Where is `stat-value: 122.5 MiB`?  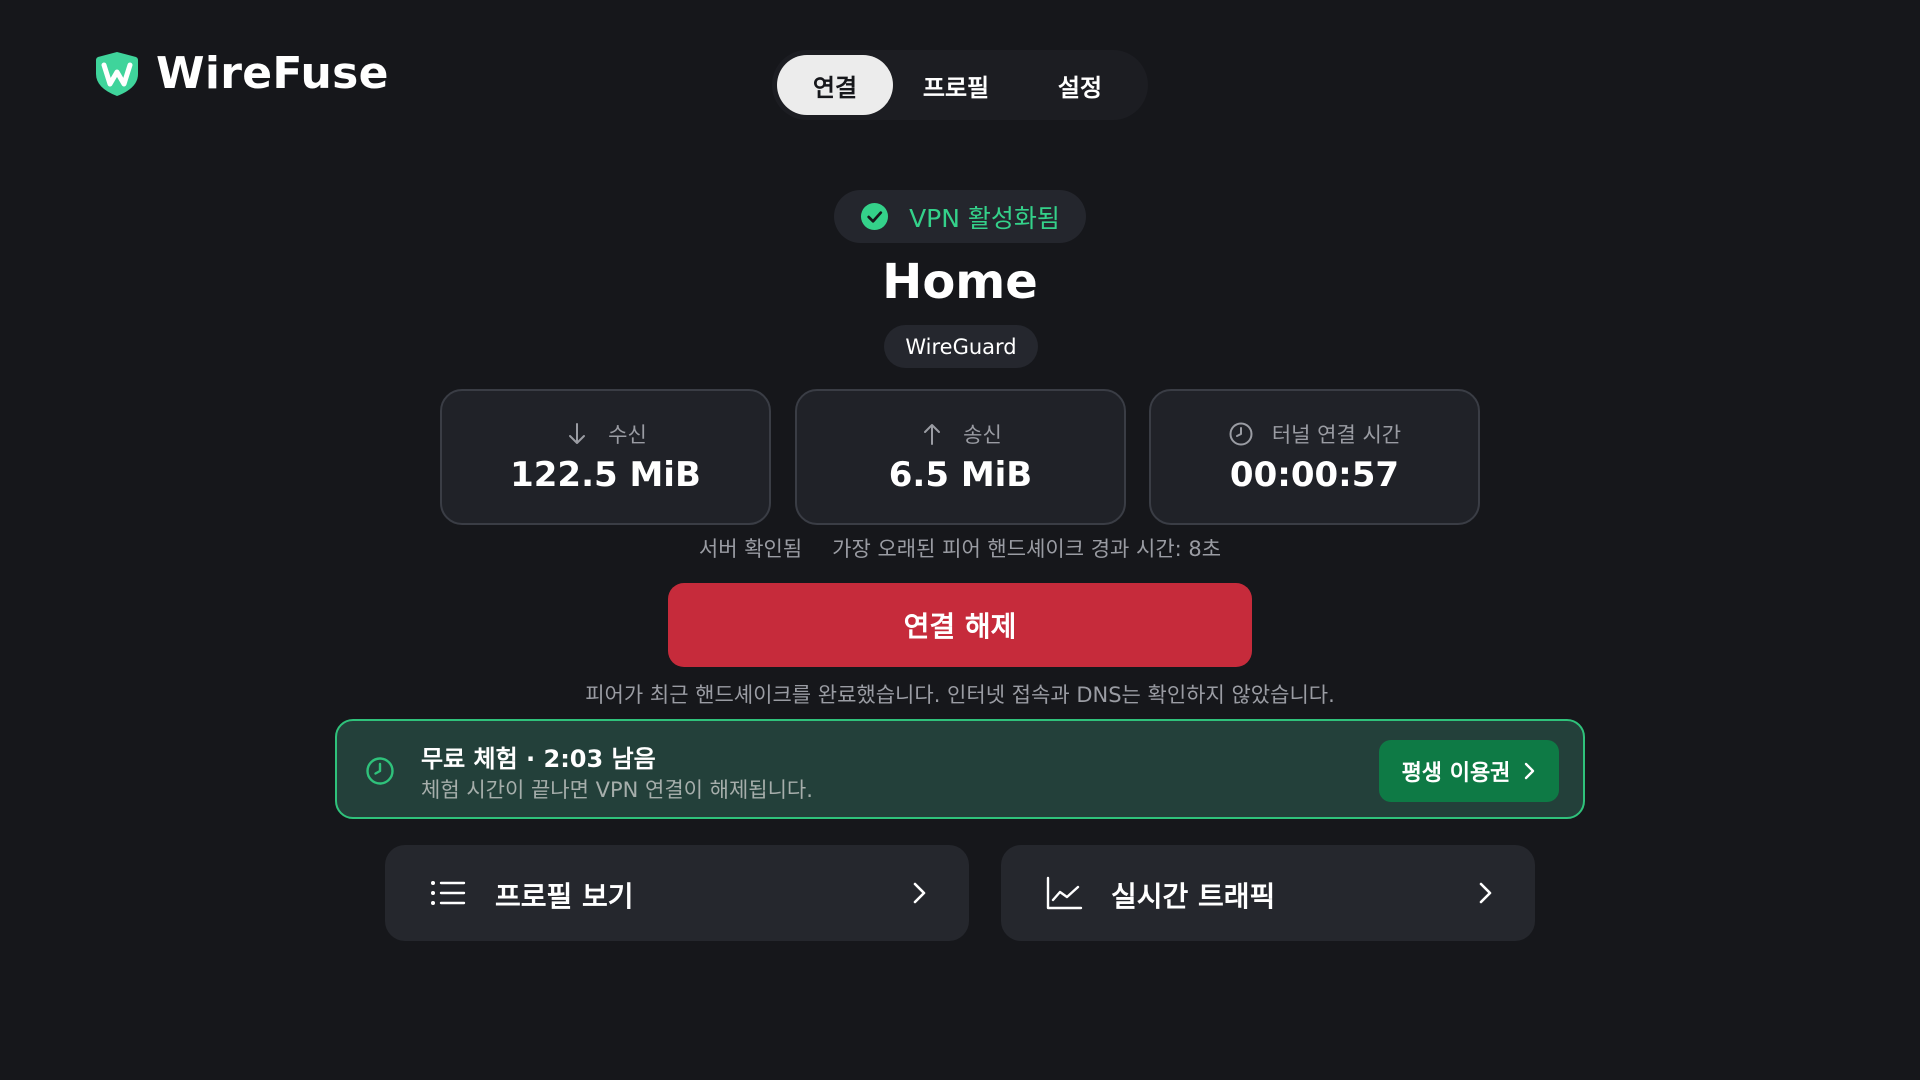 stat-value: 122.5 MiB is located at coordinates (605, 475).